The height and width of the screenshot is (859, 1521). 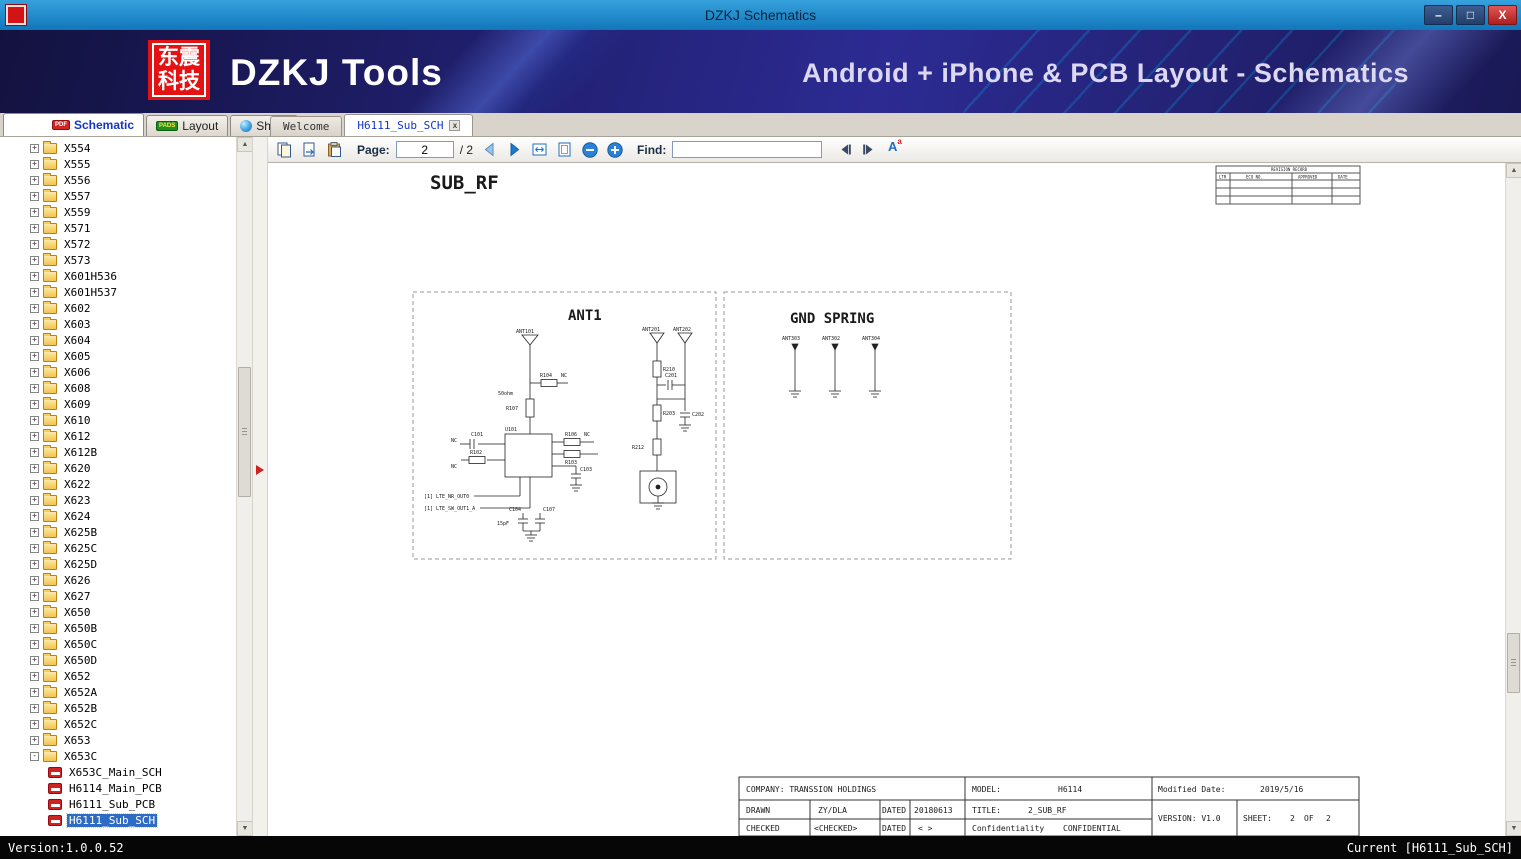 What do you see at coordinates (118, 644) in the screenshot?
I see `tree-item: X650C` at bounding box center [118, 644].